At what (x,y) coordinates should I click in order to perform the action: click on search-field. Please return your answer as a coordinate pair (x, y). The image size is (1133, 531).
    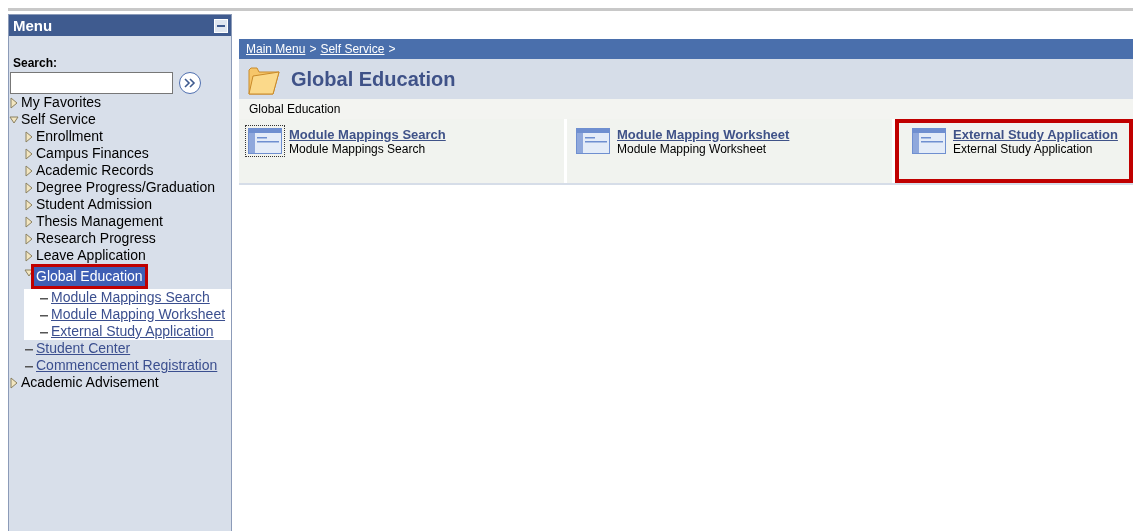
    Looking at the image, I should click on (91, 83).